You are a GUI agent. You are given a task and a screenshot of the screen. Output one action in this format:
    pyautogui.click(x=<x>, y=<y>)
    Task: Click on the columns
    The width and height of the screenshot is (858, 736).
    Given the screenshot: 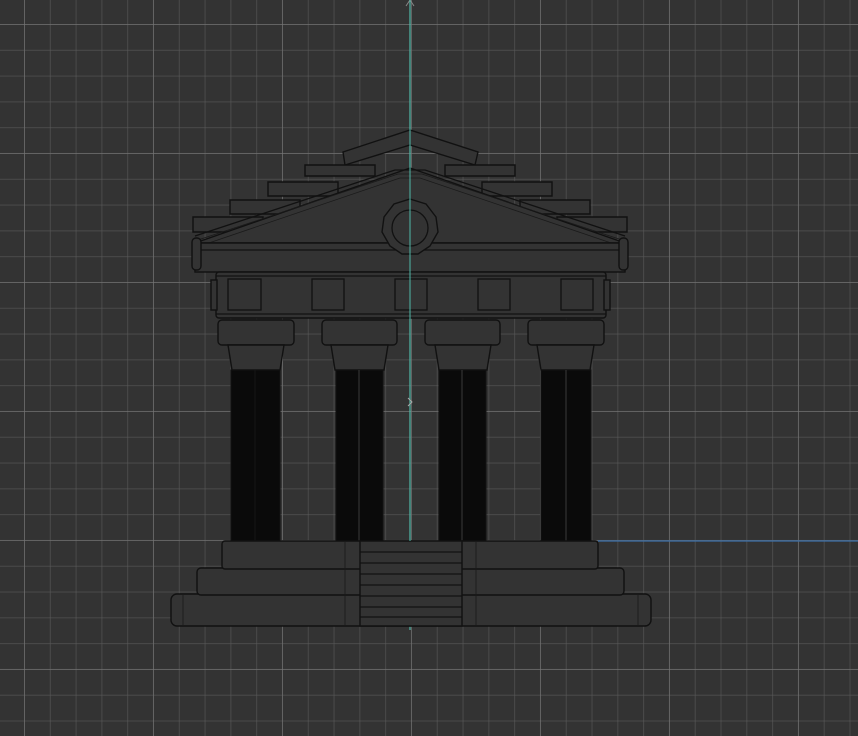 What is the action you would take?
    pyautogui.click(x=411, y=430)
    